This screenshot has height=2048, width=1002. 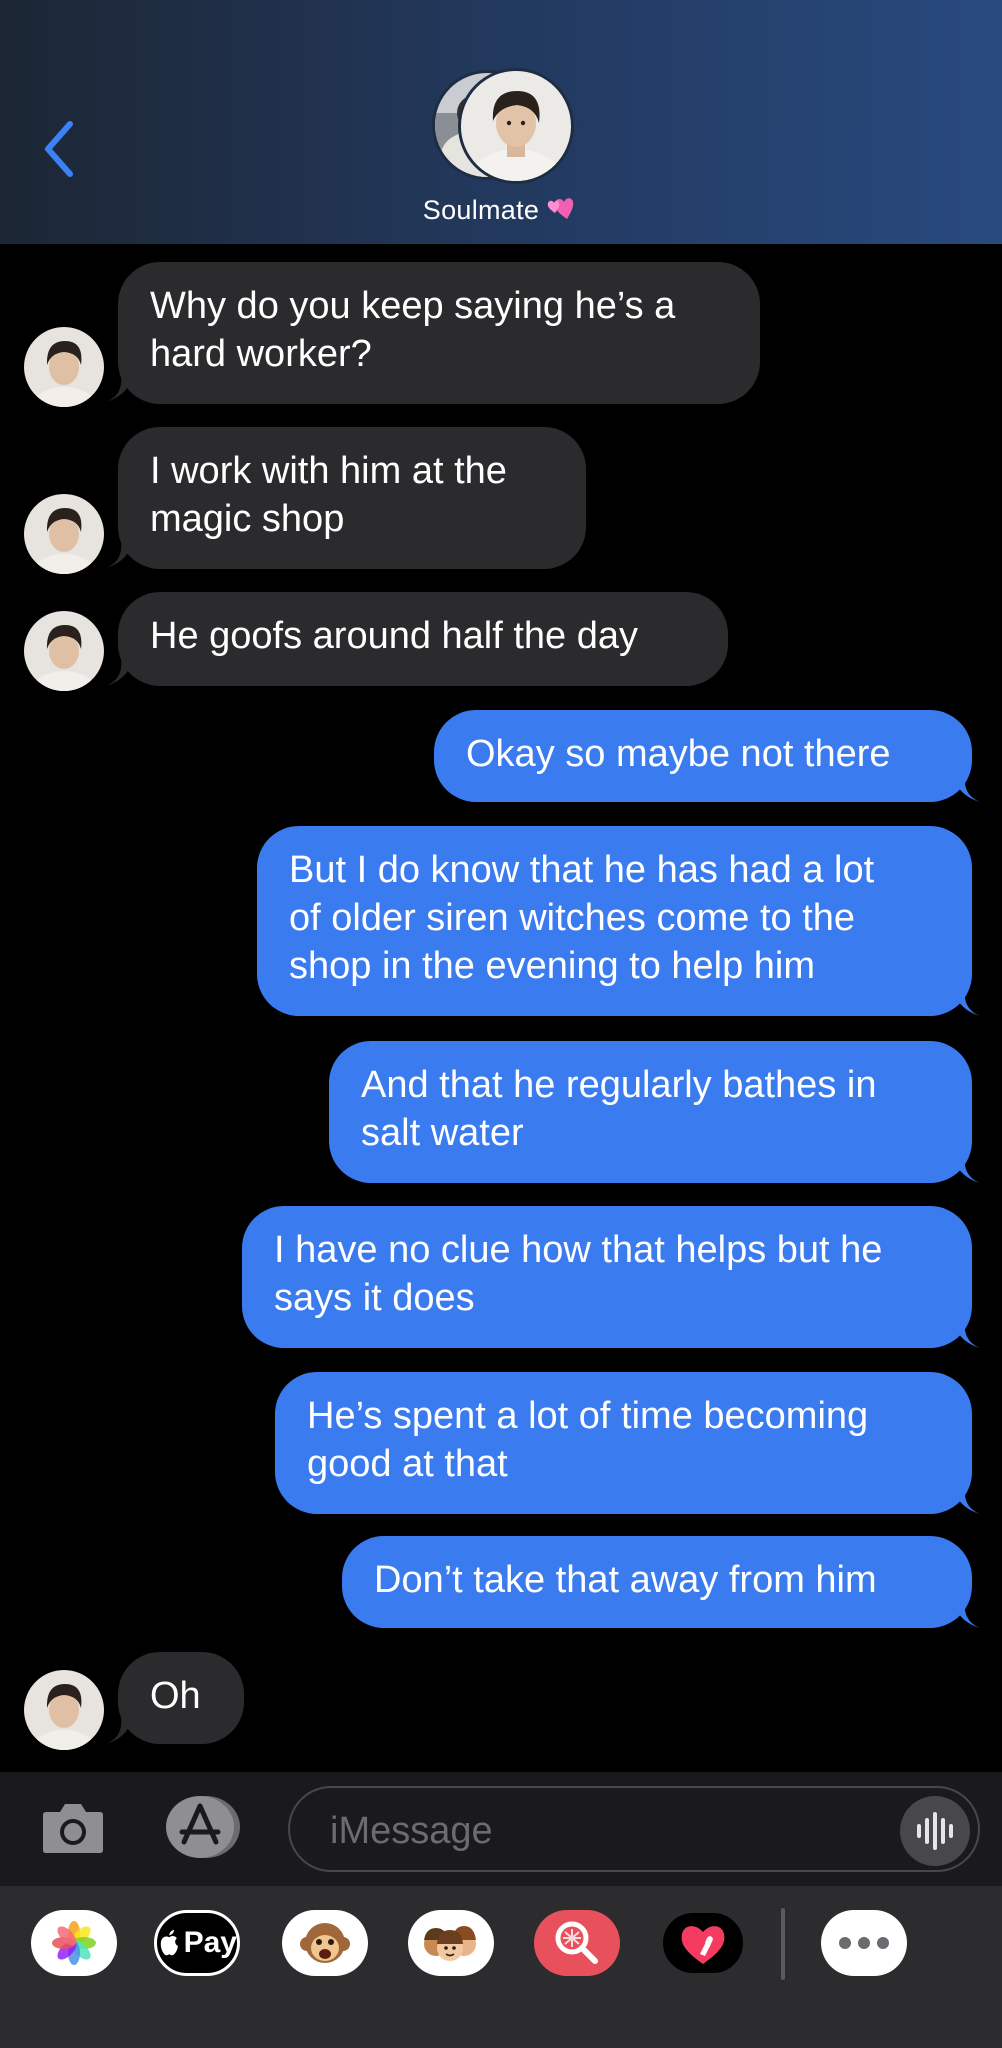 I want to click on apple-logo-icon, so click(x=169, y=1942).